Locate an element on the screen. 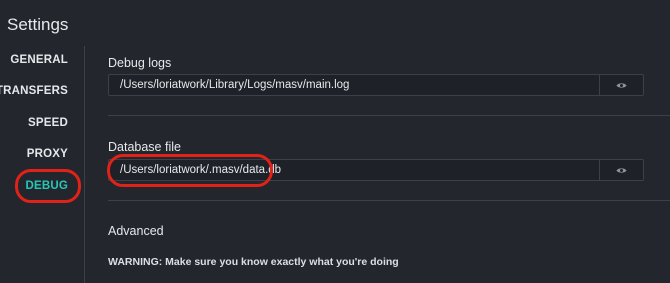 The width and height of the screenshot is (670, 283). database-file-path: /Users/loriatwork/.masv/data.db is located at coordinates (201, 170).